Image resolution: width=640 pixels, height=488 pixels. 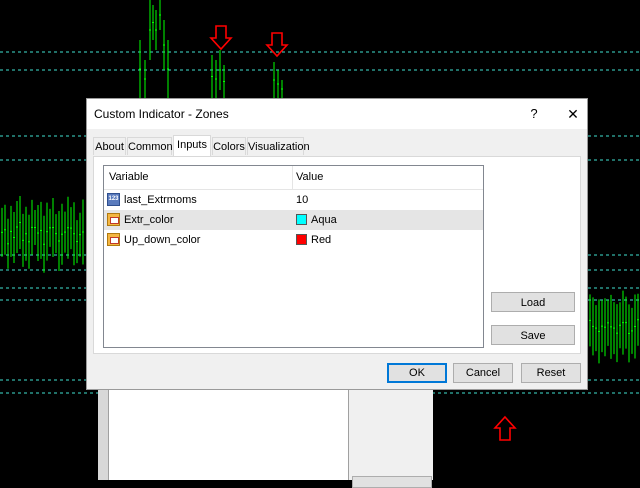 What do you see at coordinates (573, 114) in the screenshot?
I see `close-button: ✕` at bounding box center [573, 114].